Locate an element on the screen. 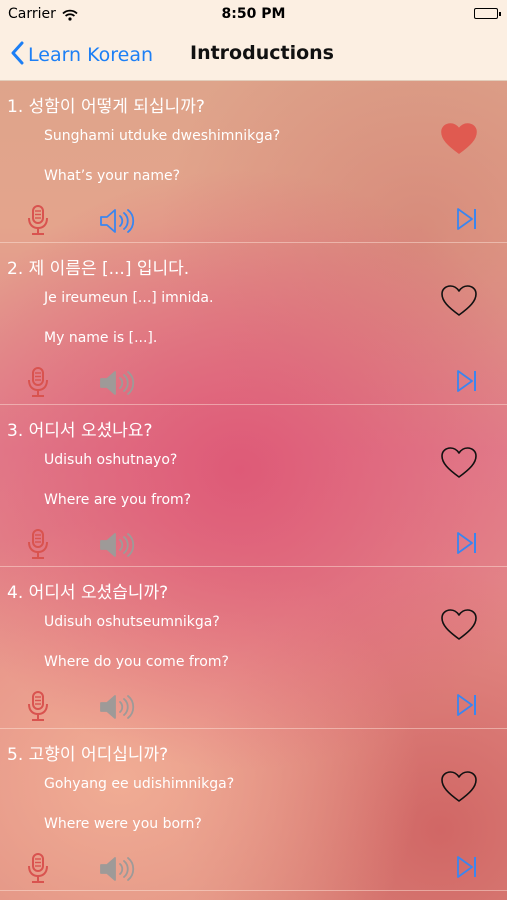 The width and height of the screenshot is (507, 900). phrase-korean: 1. 성함이 어떻게 되십니까? is located at coordinates (106, 107).